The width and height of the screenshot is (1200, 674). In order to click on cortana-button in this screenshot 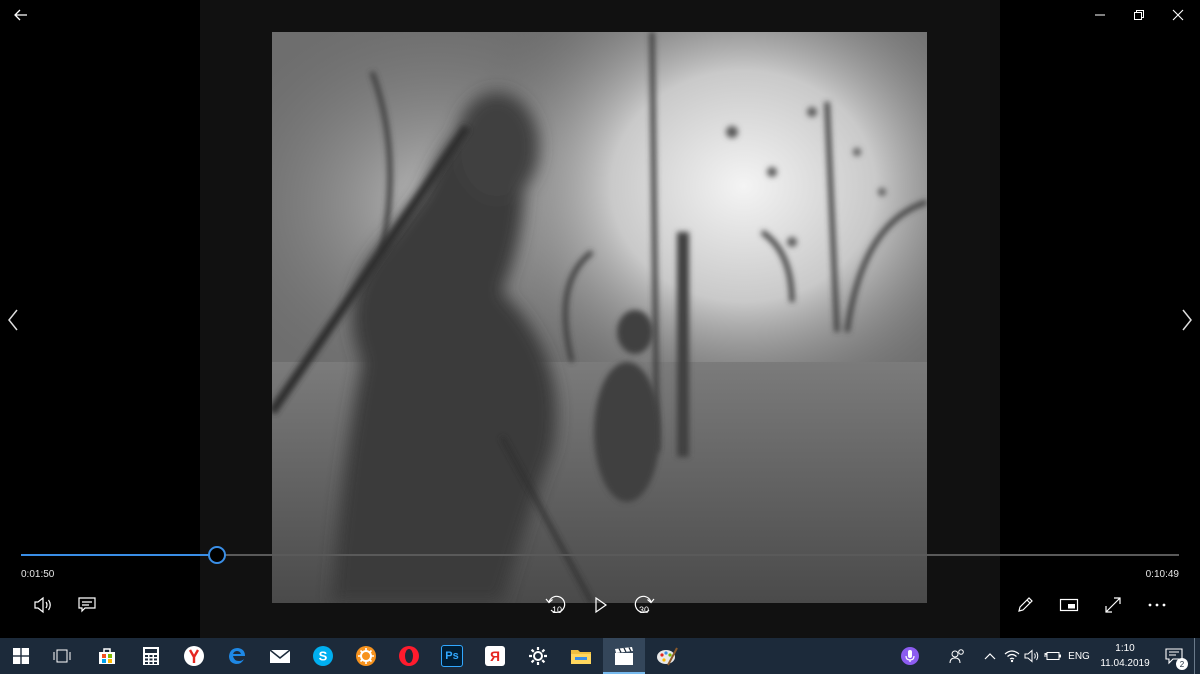, I will do `click(910, 656)`.